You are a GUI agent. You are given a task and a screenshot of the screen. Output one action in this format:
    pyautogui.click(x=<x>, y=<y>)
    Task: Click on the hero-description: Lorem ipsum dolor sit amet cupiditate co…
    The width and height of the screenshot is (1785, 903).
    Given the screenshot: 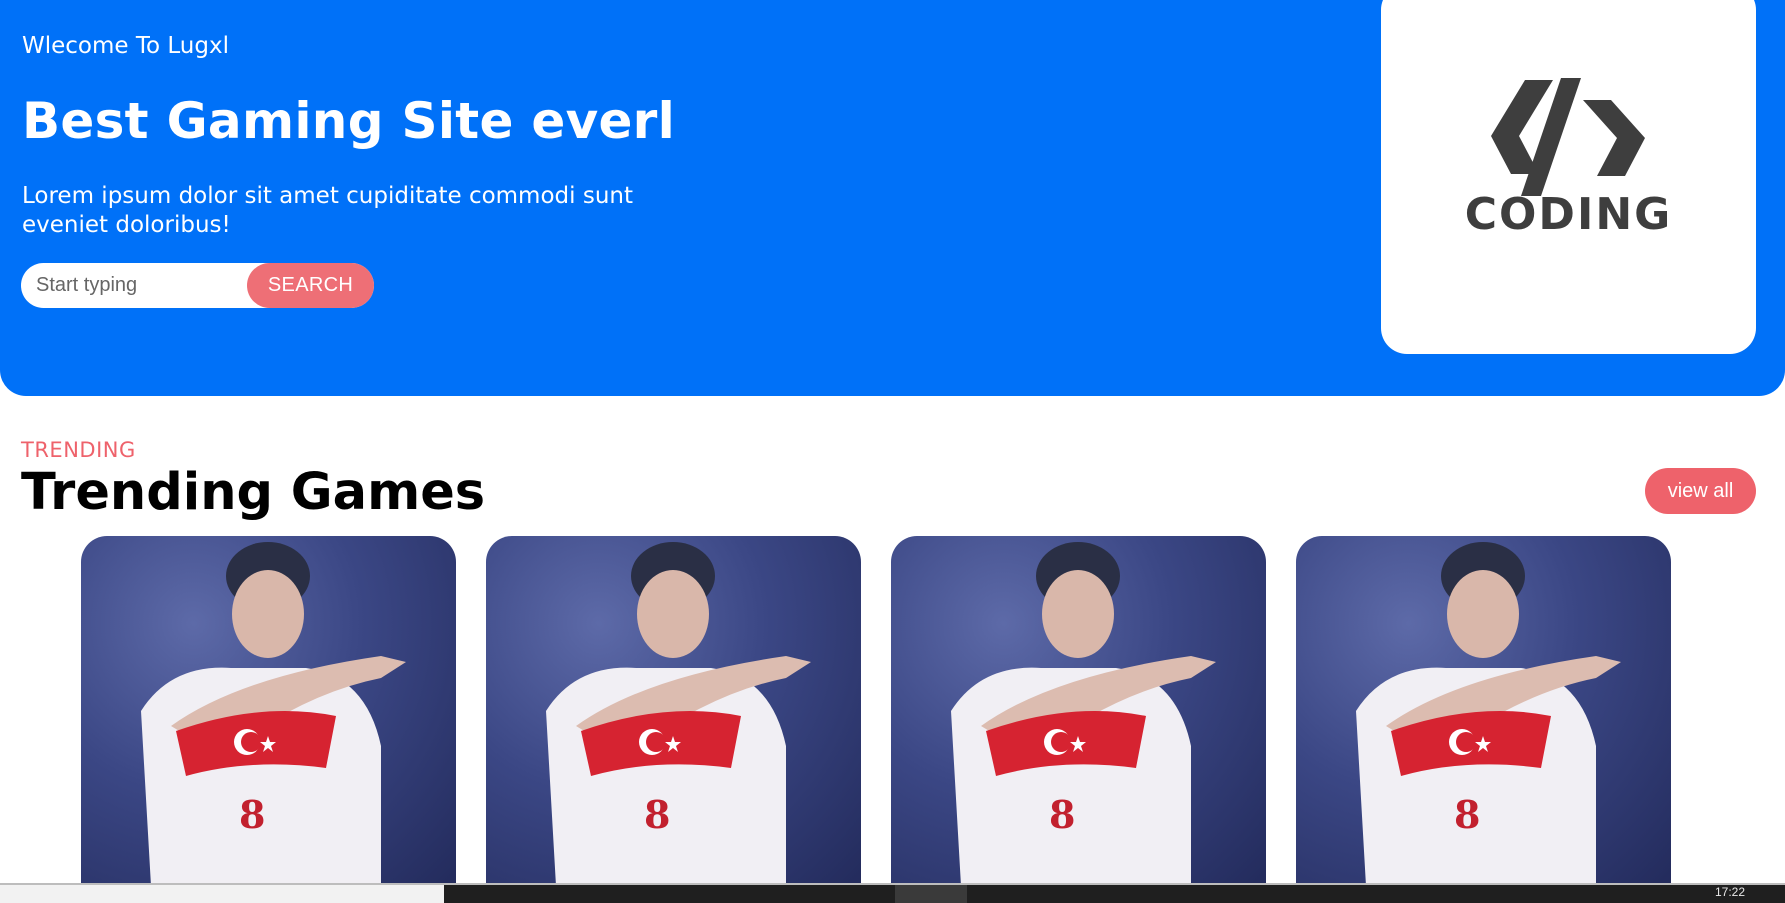 What is the action you would take?
    pyautogui.click(x=327, y=210)
    